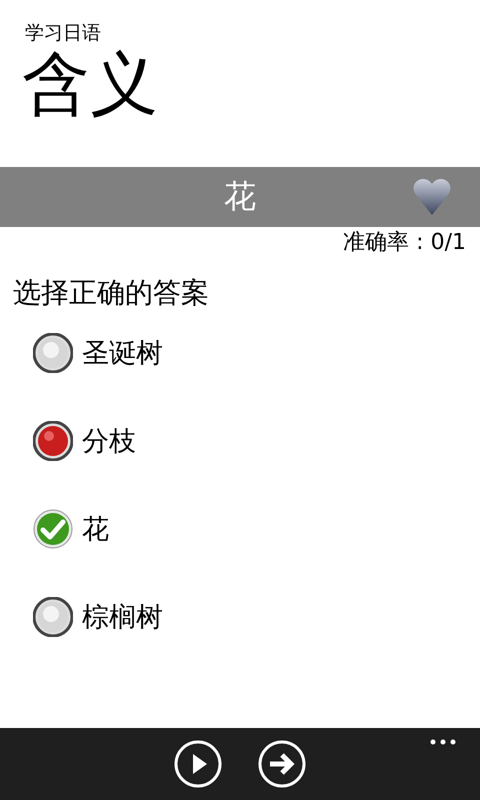 Image resolution: width=480 pixels, height=800 pixels. I want to click on answer-option: 花, so click(71, 529).